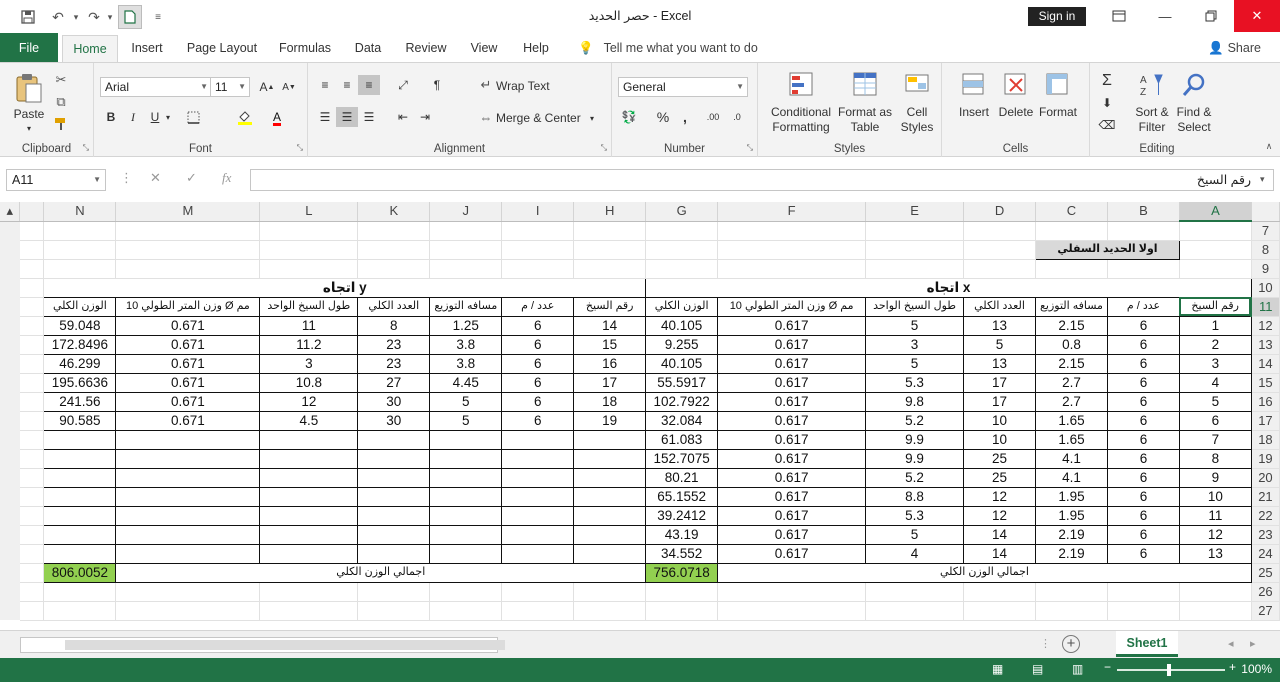 The image size is (1280, 682). I want to click on select-all-corner, so click(1265, 212).